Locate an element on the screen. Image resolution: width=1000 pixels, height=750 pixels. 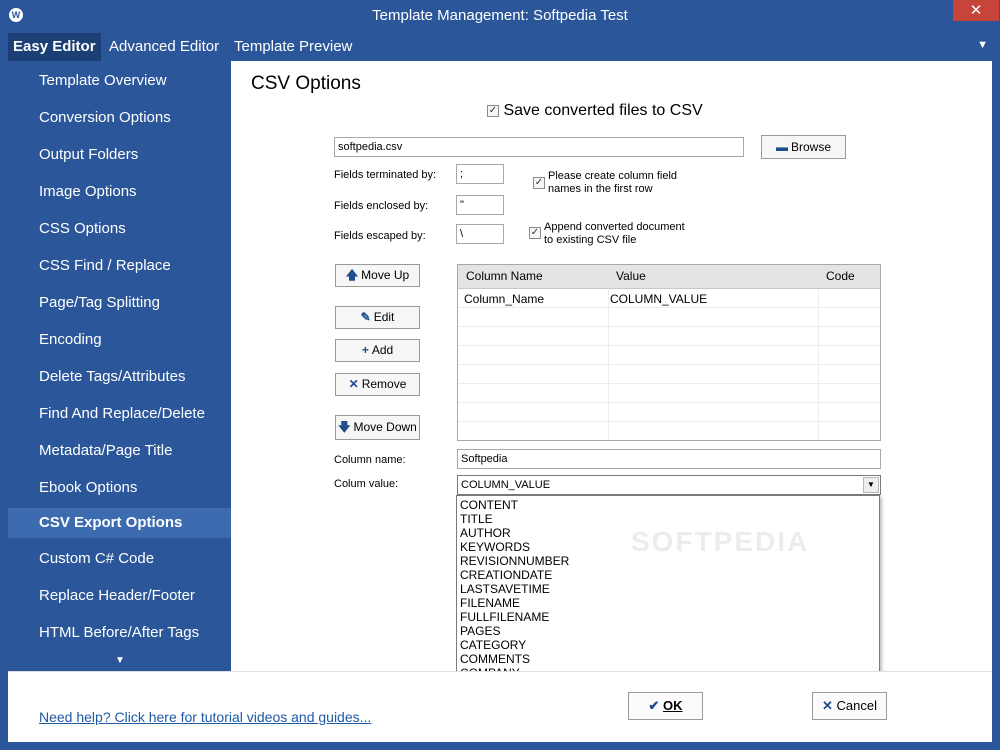
tab-advanced-editor: Advanced Editor is located at coordinates (164, 47).